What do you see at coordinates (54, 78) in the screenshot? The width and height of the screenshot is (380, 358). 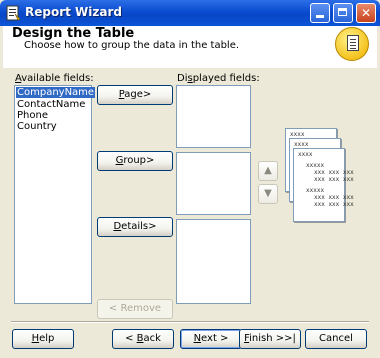 I see `available-fields-label: Available fields:` at bounding box center [54, 78].